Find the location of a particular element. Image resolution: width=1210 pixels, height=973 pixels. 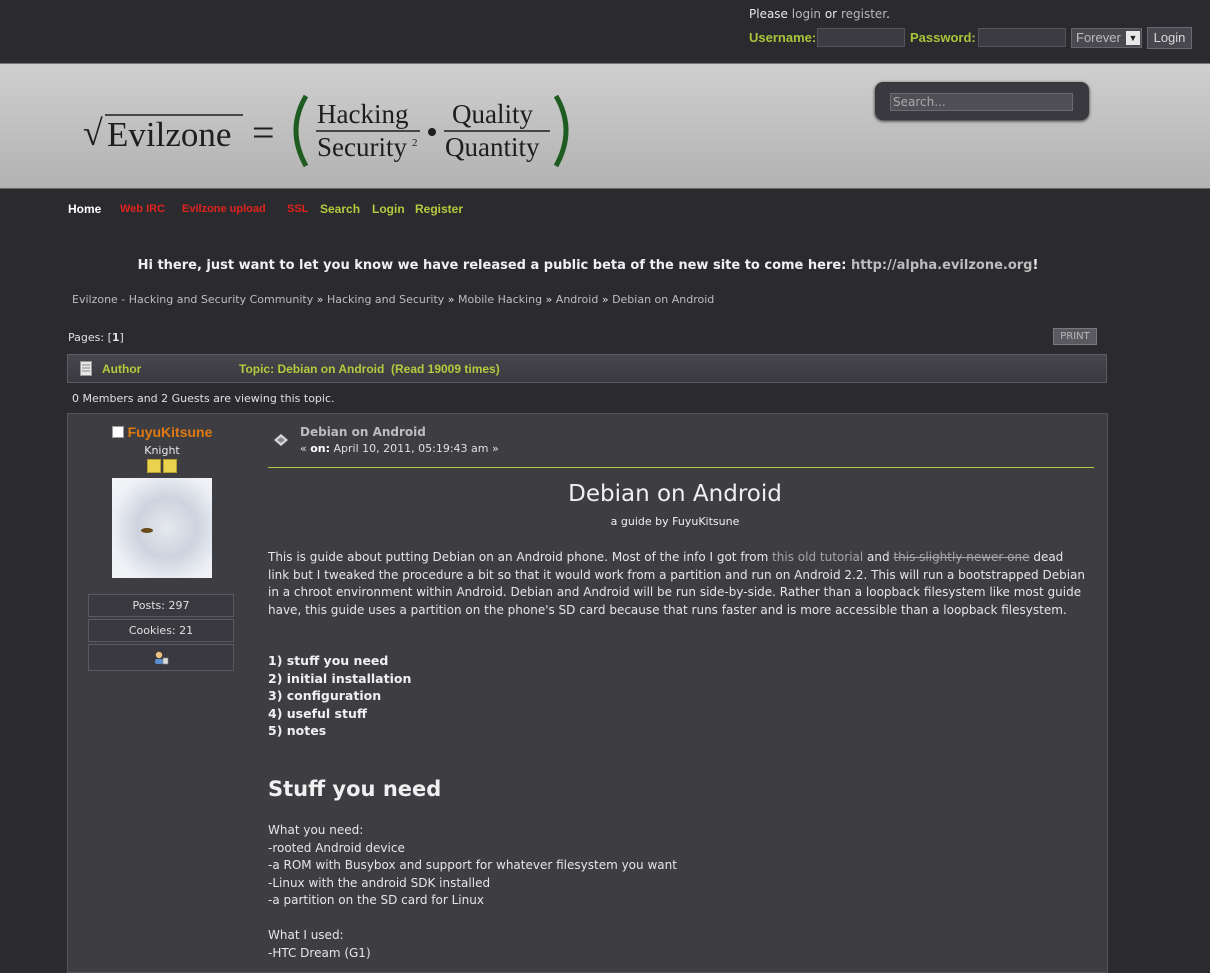

nav-evilzone-upload: Evilzone upload is located at coordinates (224, 209).